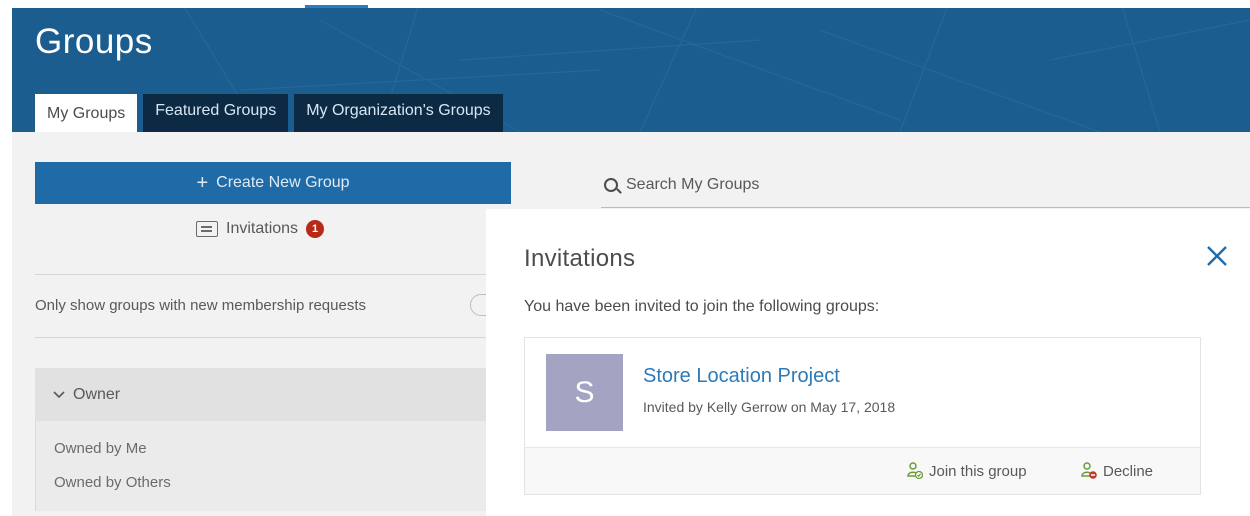  Describe the element at coordinates (112, 482) in the screenshot. I see `owner-option-others: Owned by Others` at that location.